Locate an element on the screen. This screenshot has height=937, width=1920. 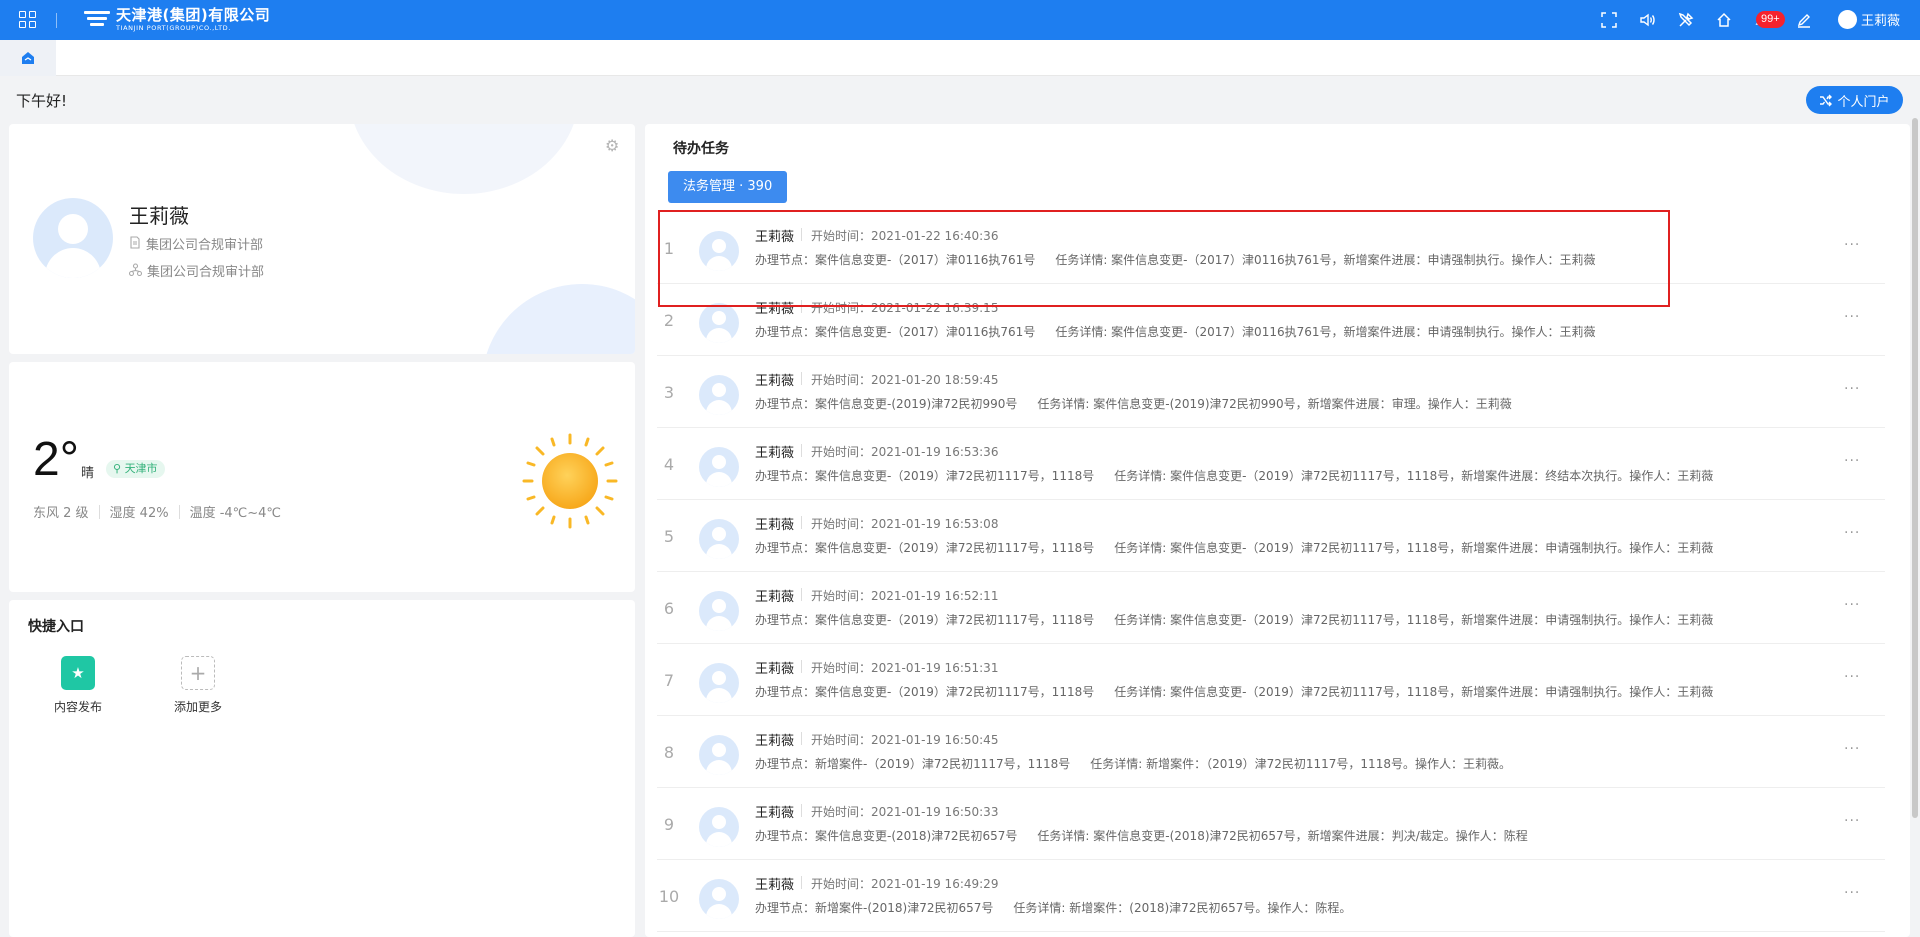
quick-entry-add-more: + 添加更多 is located at coordinates (198, 685).